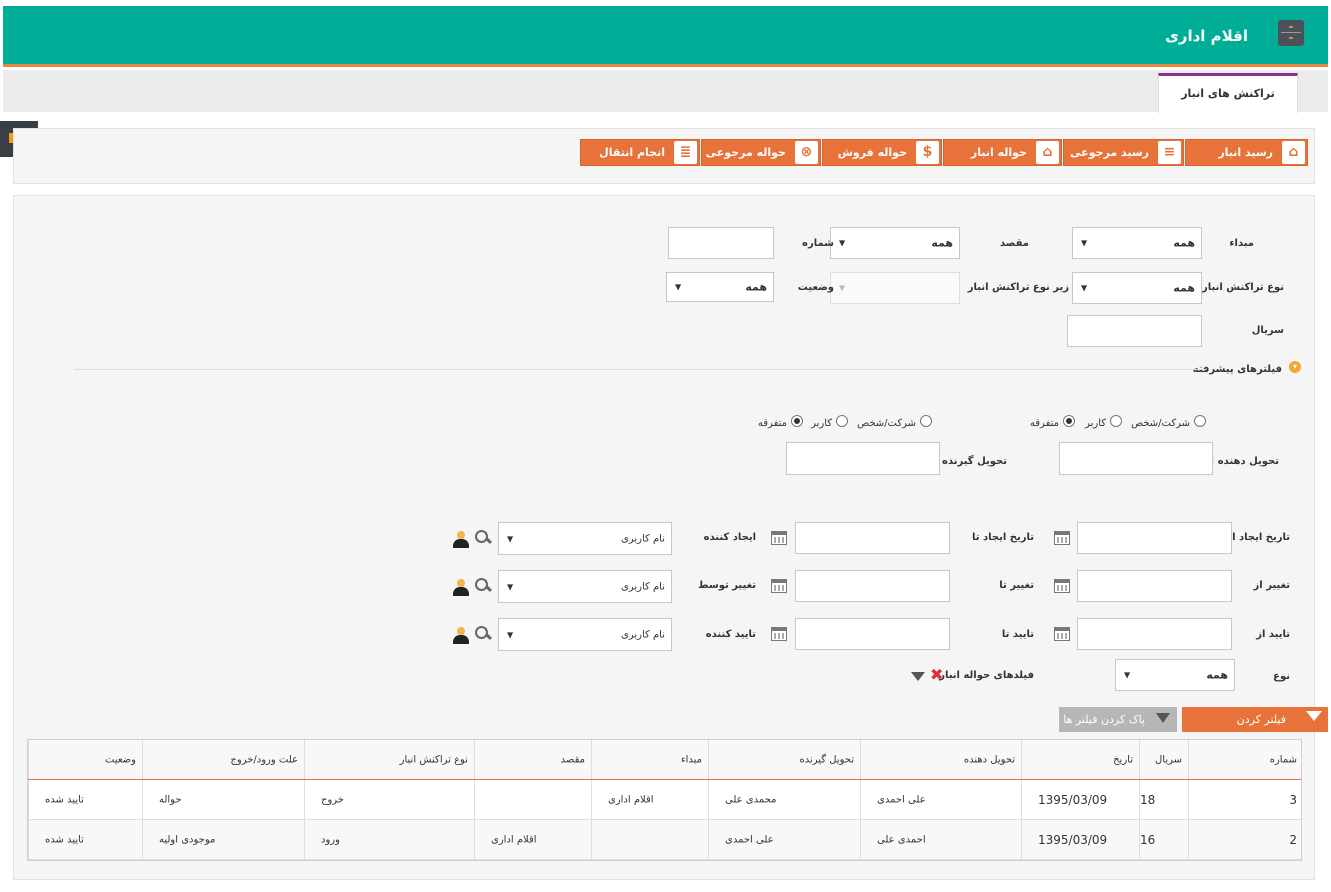 The image size is (1331, 892). Describe the element at coordinates (389, 799) in the screenshot. I see `table-cell: خروج` at that location.